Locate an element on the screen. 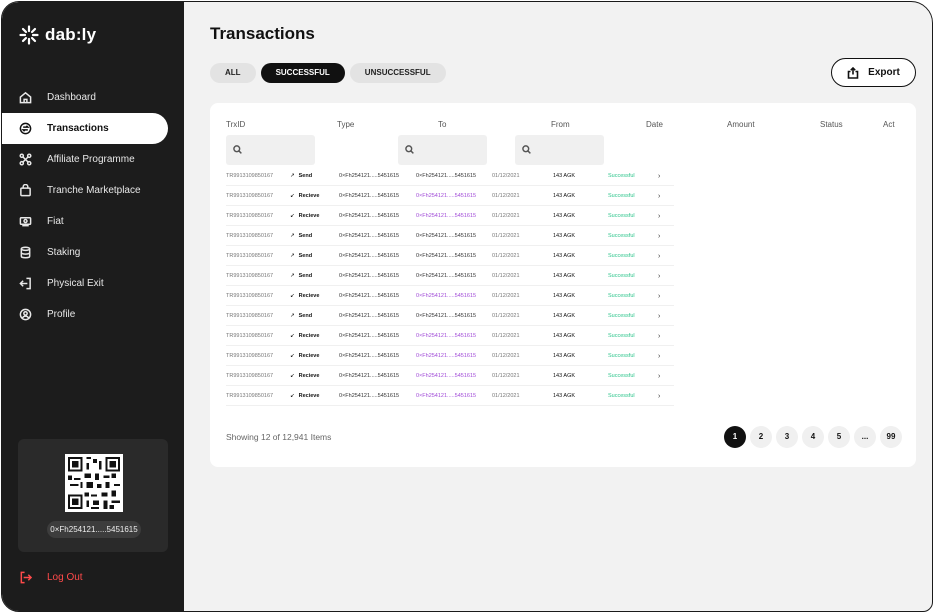 The image size is (935, 613). sidebar-item-transactions: Transactions is located at coordinates (85, 128).